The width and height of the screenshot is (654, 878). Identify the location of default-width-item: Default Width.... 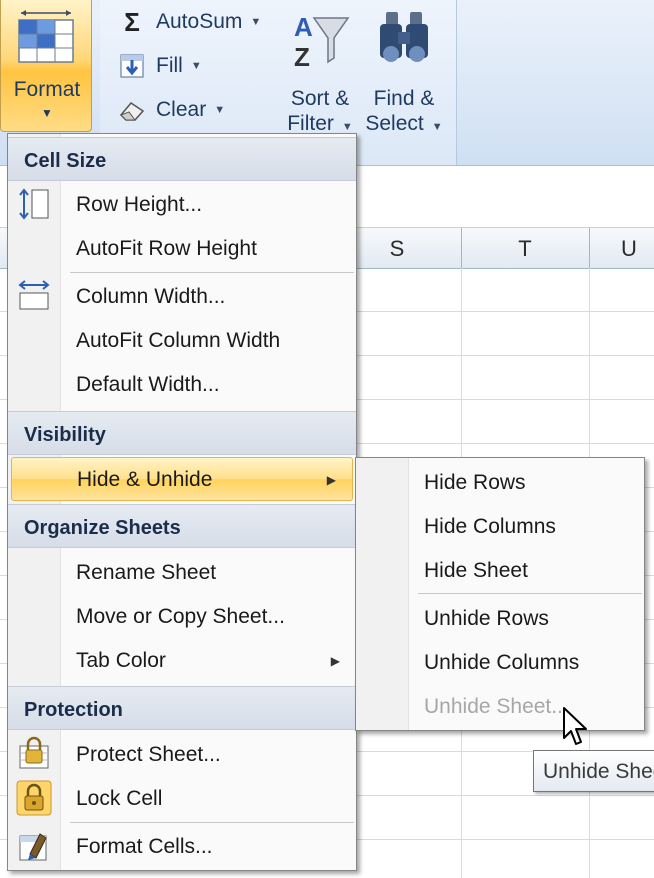
(182, 385).